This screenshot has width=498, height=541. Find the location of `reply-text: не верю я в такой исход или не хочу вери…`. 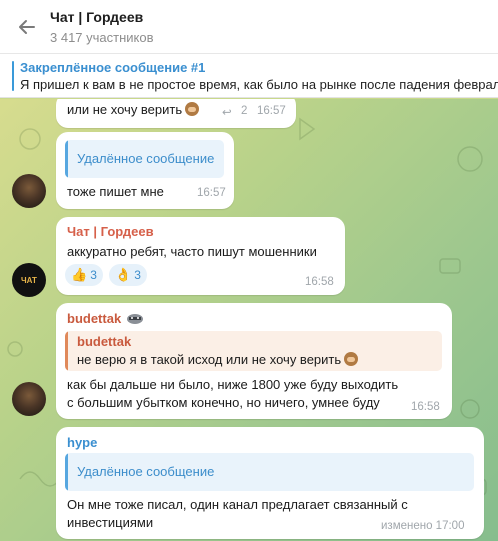

reply-text: не верю я в такой исход или не хочу вери… is located at coordinates (218, 359).